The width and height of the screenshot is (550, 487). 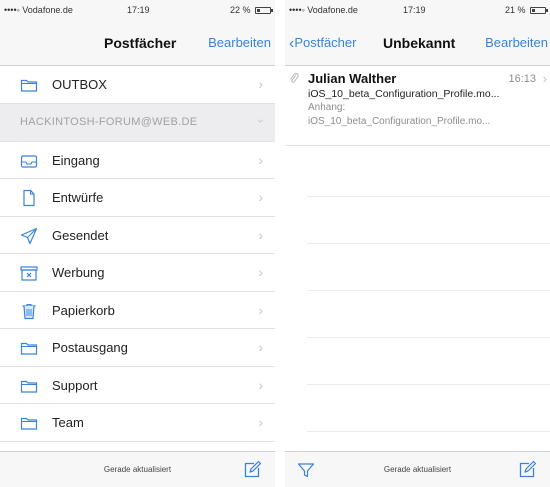 What do you see at coordinates (78, 272) in the screenshot?
I see `mailbox-label: Werbung` at bounding box center [78, 272].